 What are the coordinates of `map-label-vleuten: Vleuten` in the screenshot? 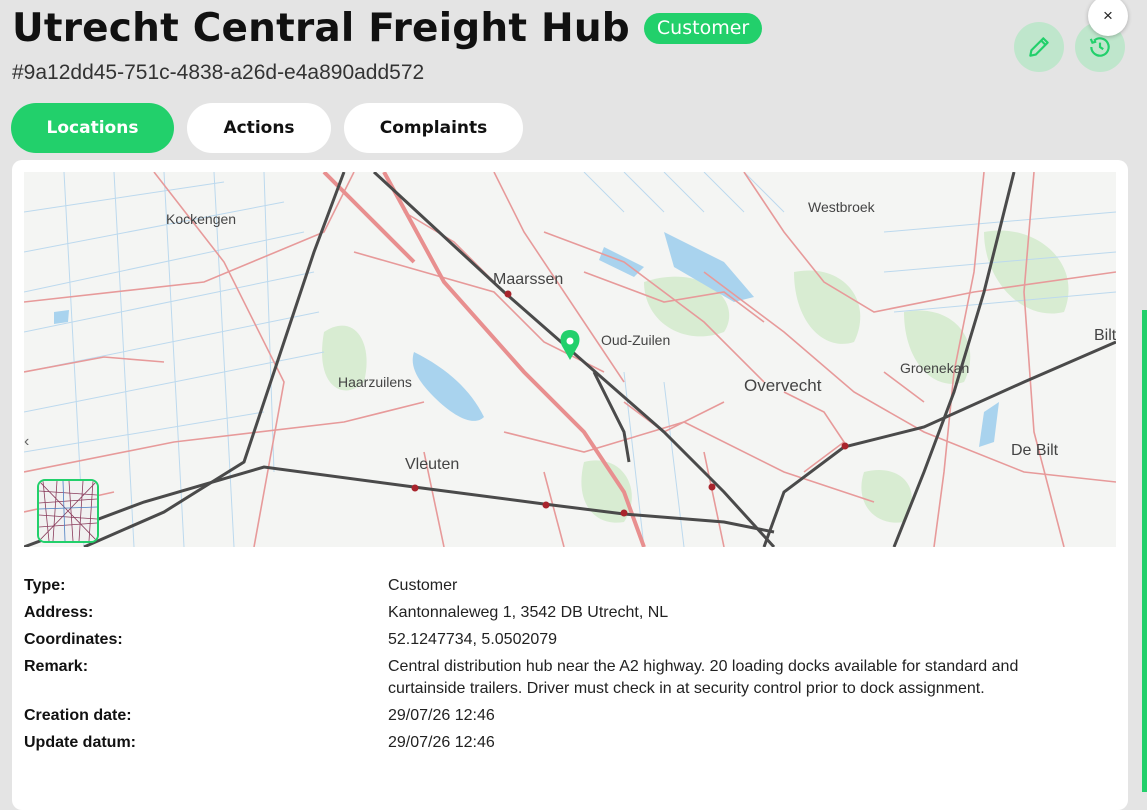 It's located at (432, 464).